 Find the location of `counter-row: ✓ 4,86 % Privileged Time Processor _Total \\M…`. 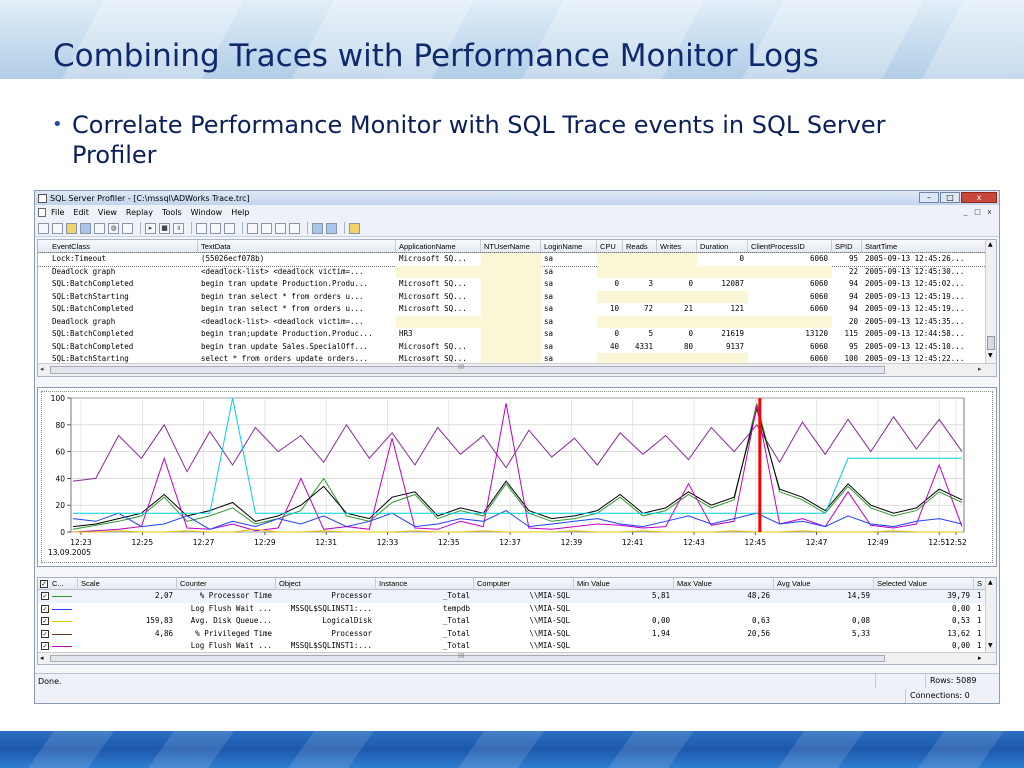

counter-row: ✓ 4,86 % Privileged Time Processor _Total \\M… is located at coordinates (512, 634).